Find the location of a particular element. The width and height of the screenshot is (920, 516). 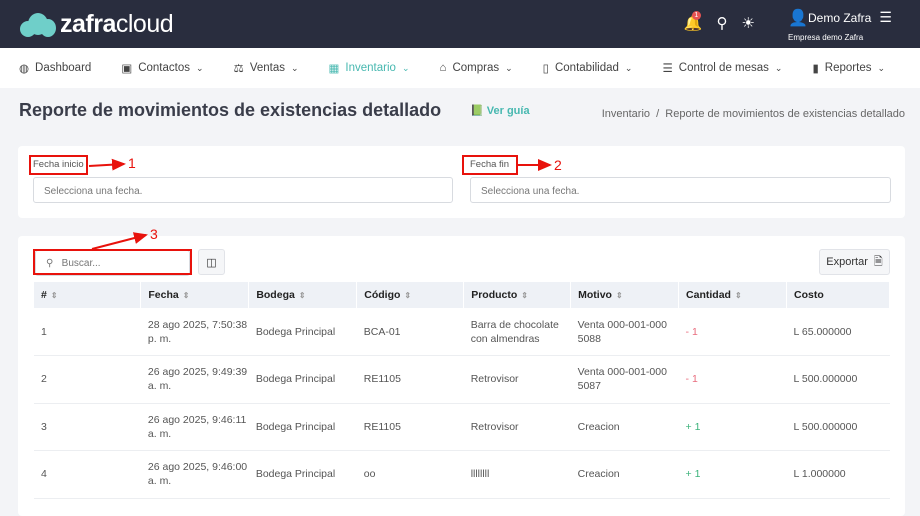

table-cell: 4 is located at coordinates (87, 474).